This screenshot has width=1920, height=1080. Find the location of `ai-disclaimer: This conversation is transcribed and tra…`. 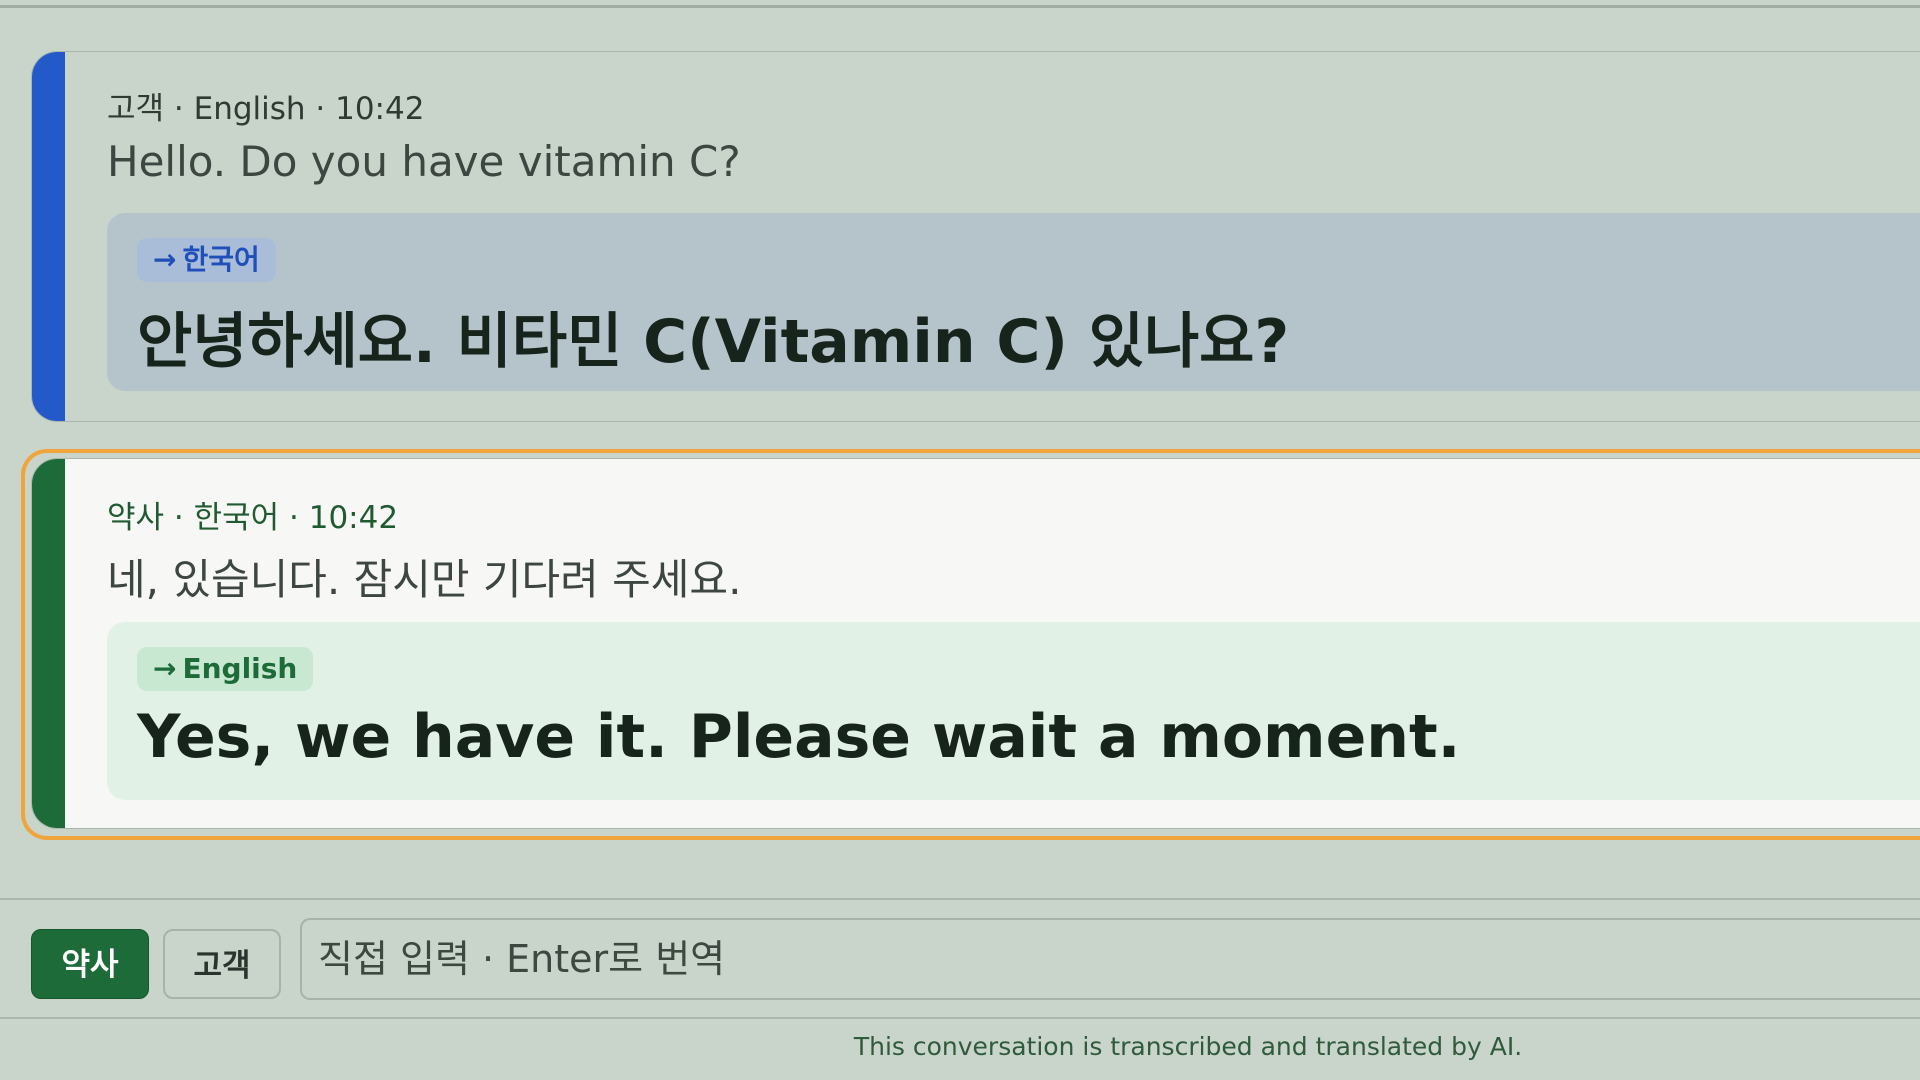

ai-disclaimer: This conversation is transcribed and tra… is located at coordinates (1188, 1046).